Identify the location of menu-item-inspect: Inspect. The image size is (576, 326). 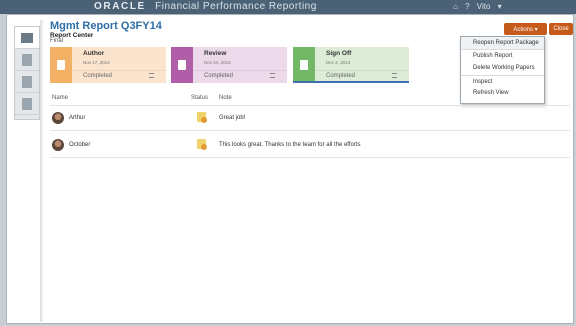
(502, 81).